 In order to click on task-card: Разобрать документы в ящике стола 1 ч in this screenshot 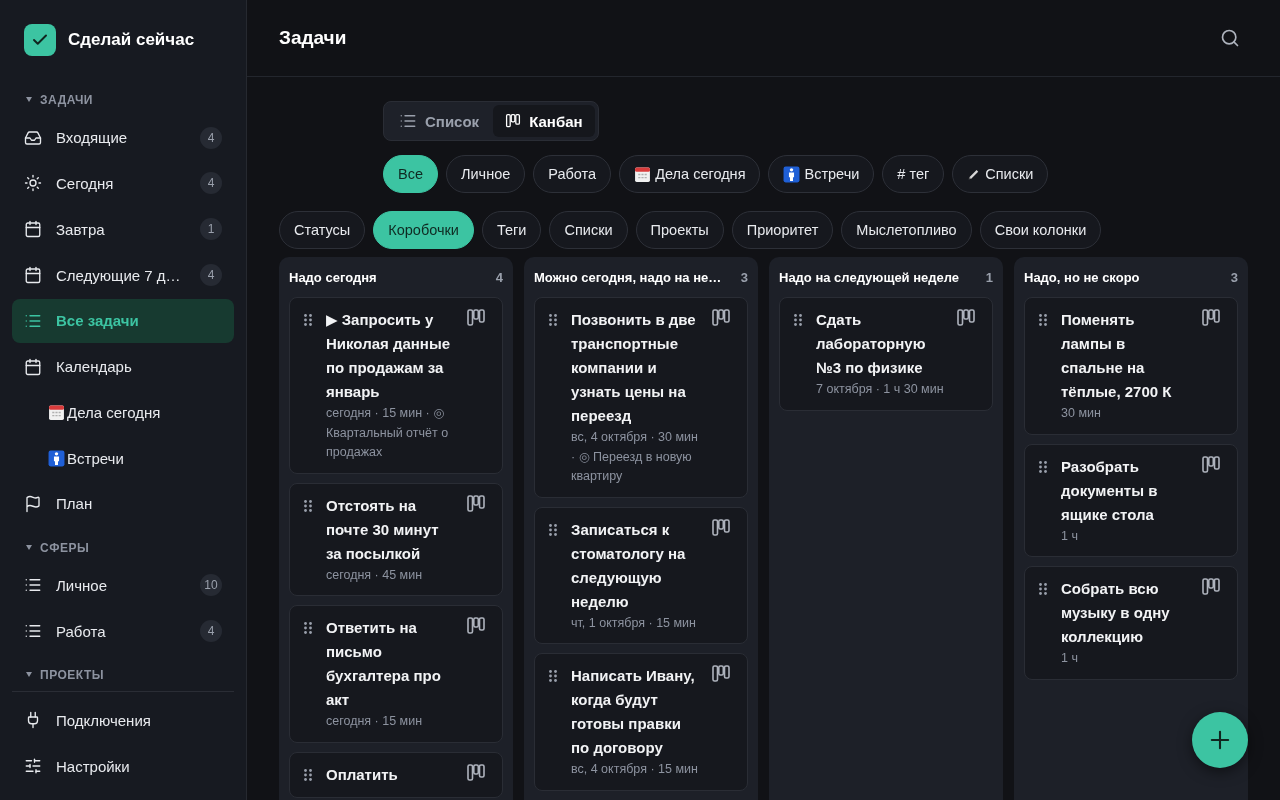, I will do `click(1131, 500)`.